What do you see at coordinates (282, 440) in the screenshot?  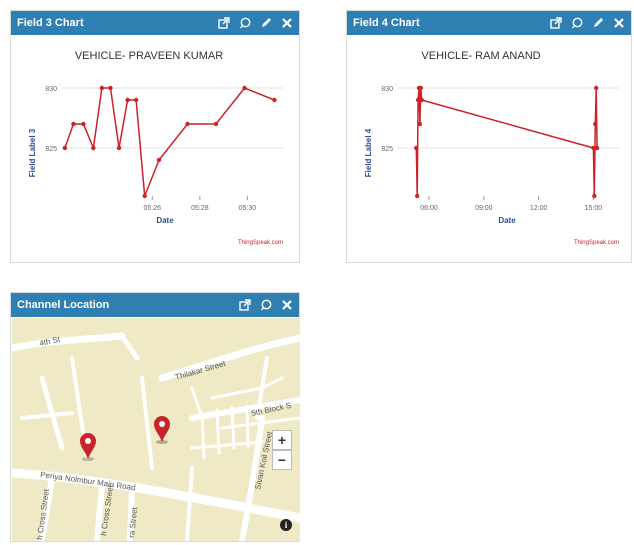 I see `zoom-in-button: +` at bounding box center [282, 440].